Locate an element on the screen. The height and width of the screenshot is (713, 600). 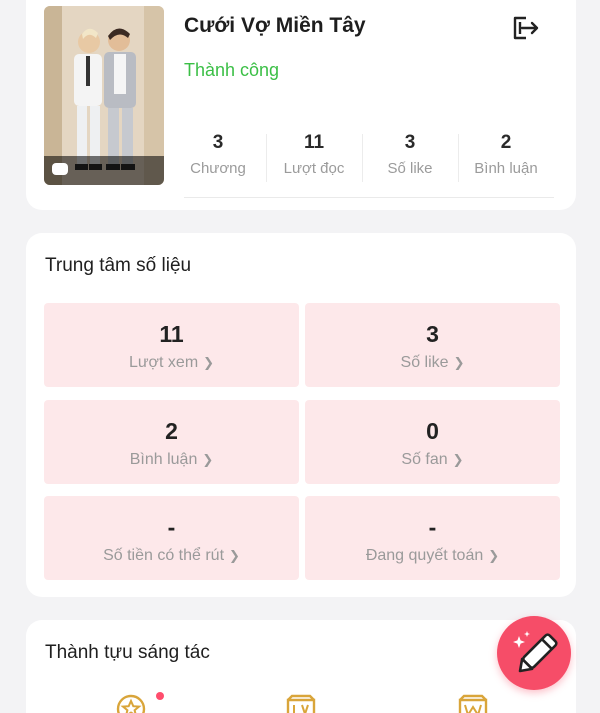
tile-value: 2 is located at coordinates (171, 431).